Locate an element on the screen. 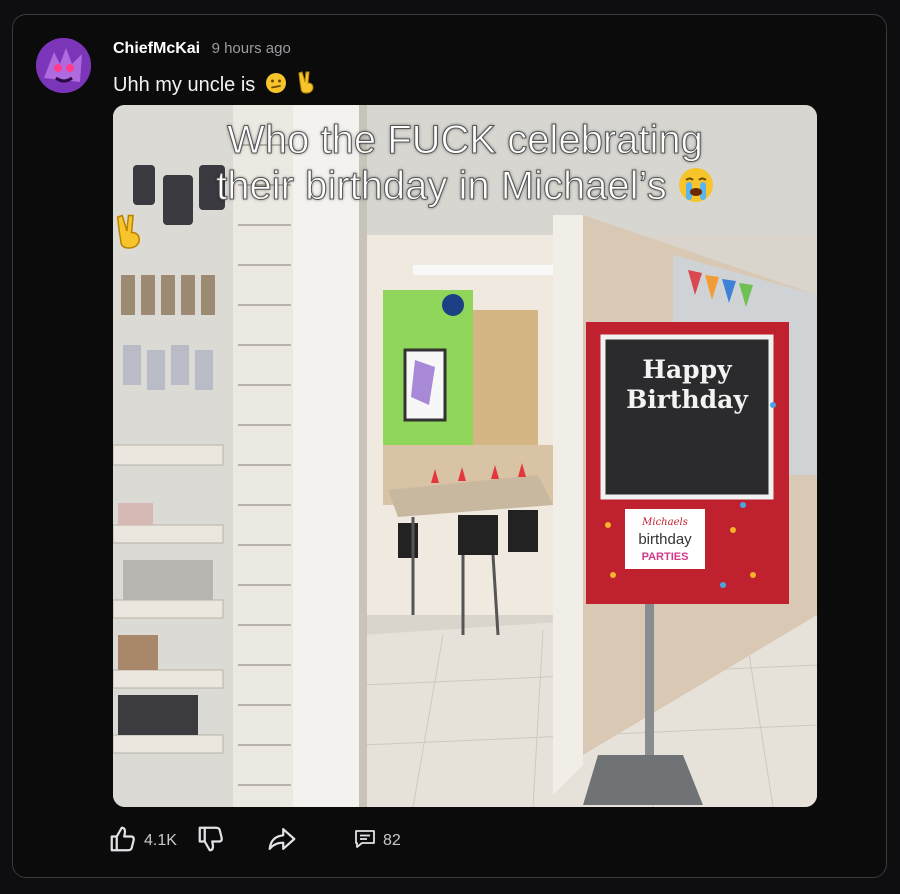  sign-brand: Michaels is located at coordinates (664, 522).